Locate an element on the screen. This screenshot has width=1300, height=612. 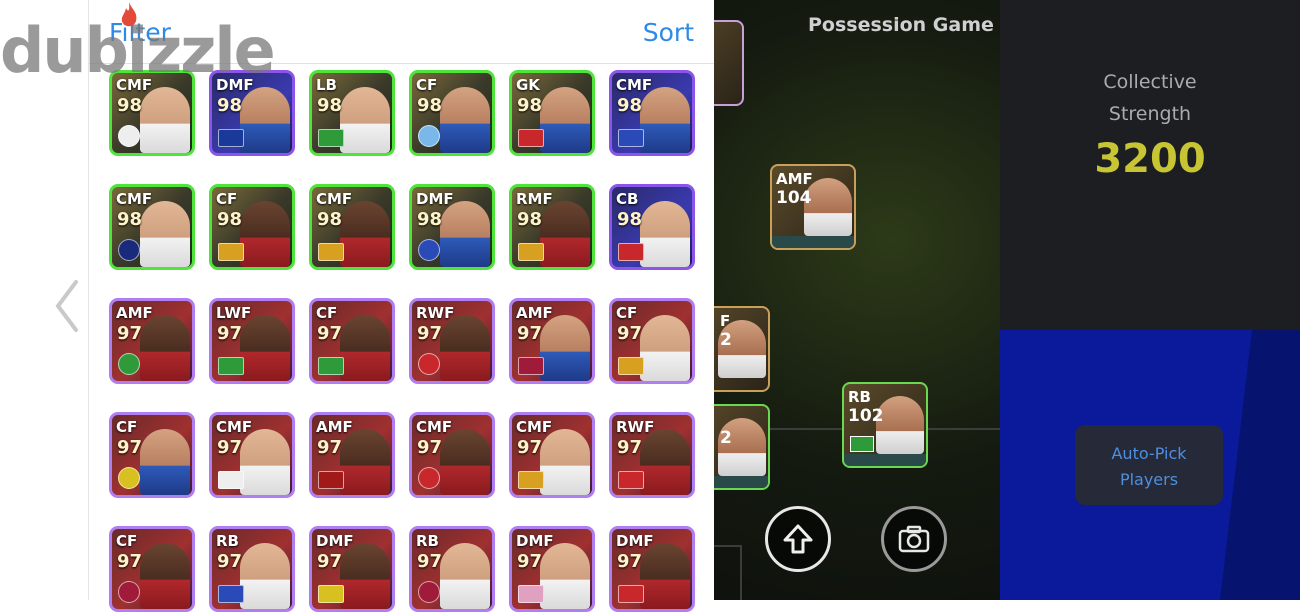
rating-label: 2 is located at coordinates (726, 340).